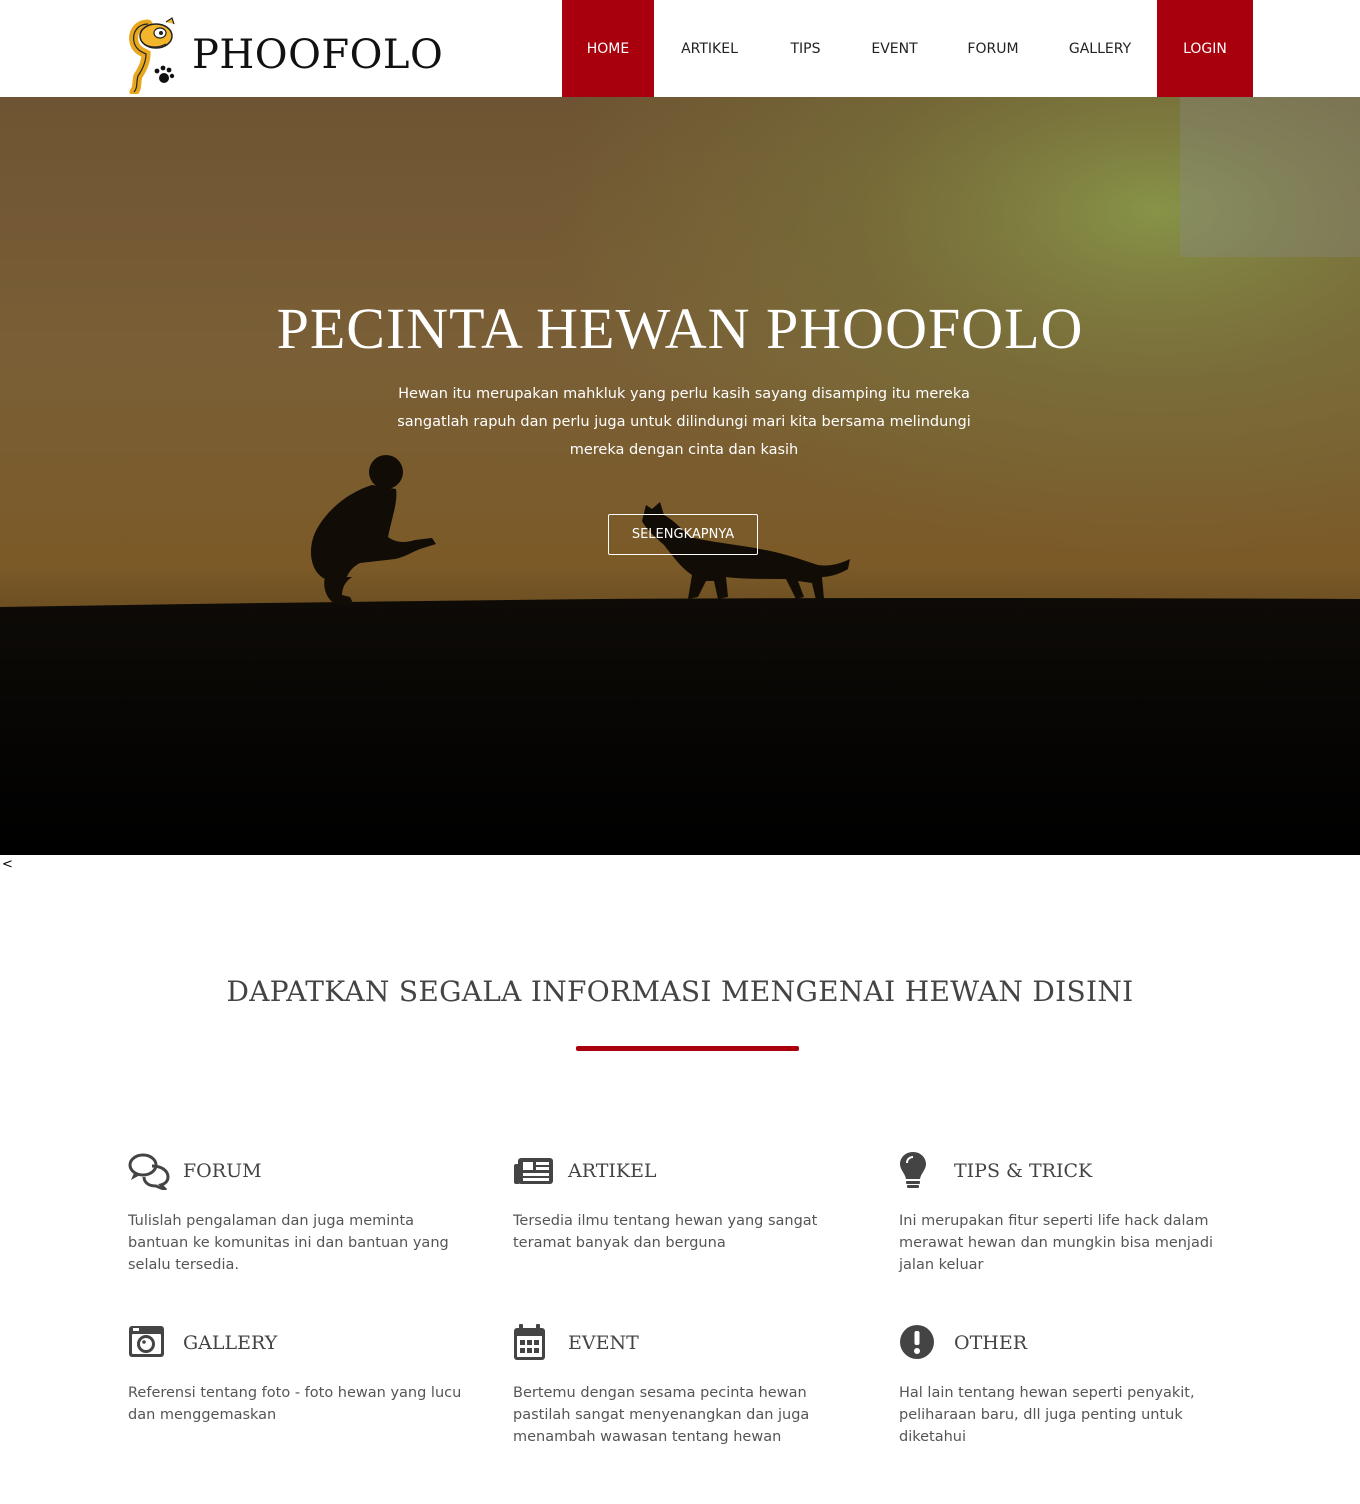  What do you see at coordinates (7, 864) in the screenshot?
I see `stray-text: <` at bounding box center [7, 864].